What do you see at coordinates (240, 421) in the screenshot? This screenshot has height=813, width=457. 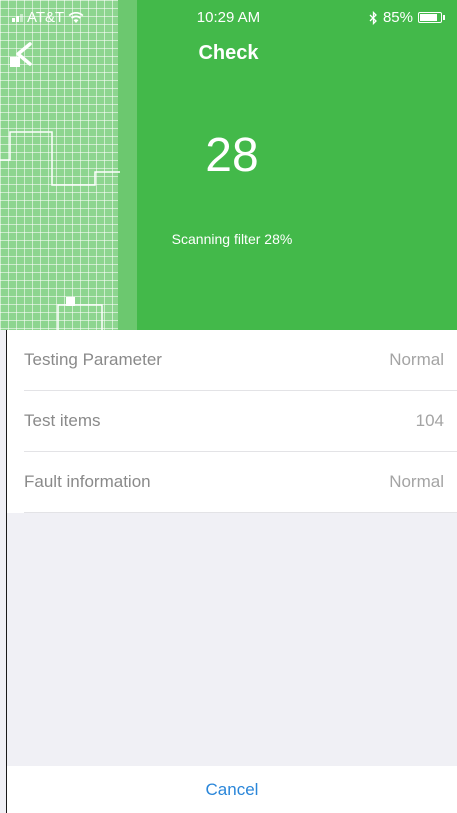 I see `list-item: Test items 104` at bounding box center [240, 421].